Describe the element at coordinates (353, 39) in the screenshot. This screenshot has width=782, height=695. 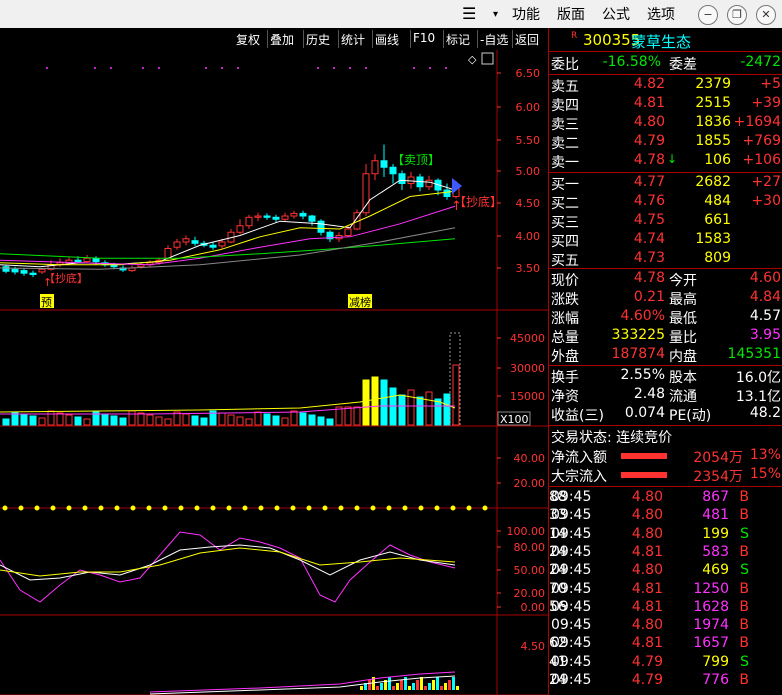
I see `toolbar-btn-3: 统计` at that location.